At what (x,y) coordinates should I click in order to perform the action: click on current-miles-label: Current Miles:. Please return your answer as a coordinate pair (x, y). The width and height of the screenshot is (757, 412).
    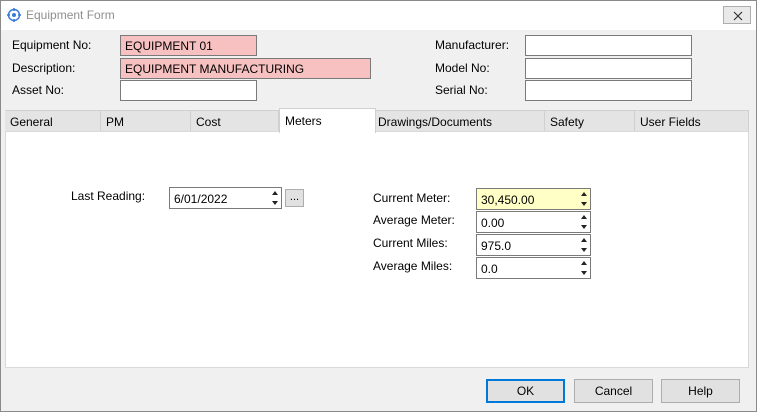
    Looking at the image, I should click on (410, 243).